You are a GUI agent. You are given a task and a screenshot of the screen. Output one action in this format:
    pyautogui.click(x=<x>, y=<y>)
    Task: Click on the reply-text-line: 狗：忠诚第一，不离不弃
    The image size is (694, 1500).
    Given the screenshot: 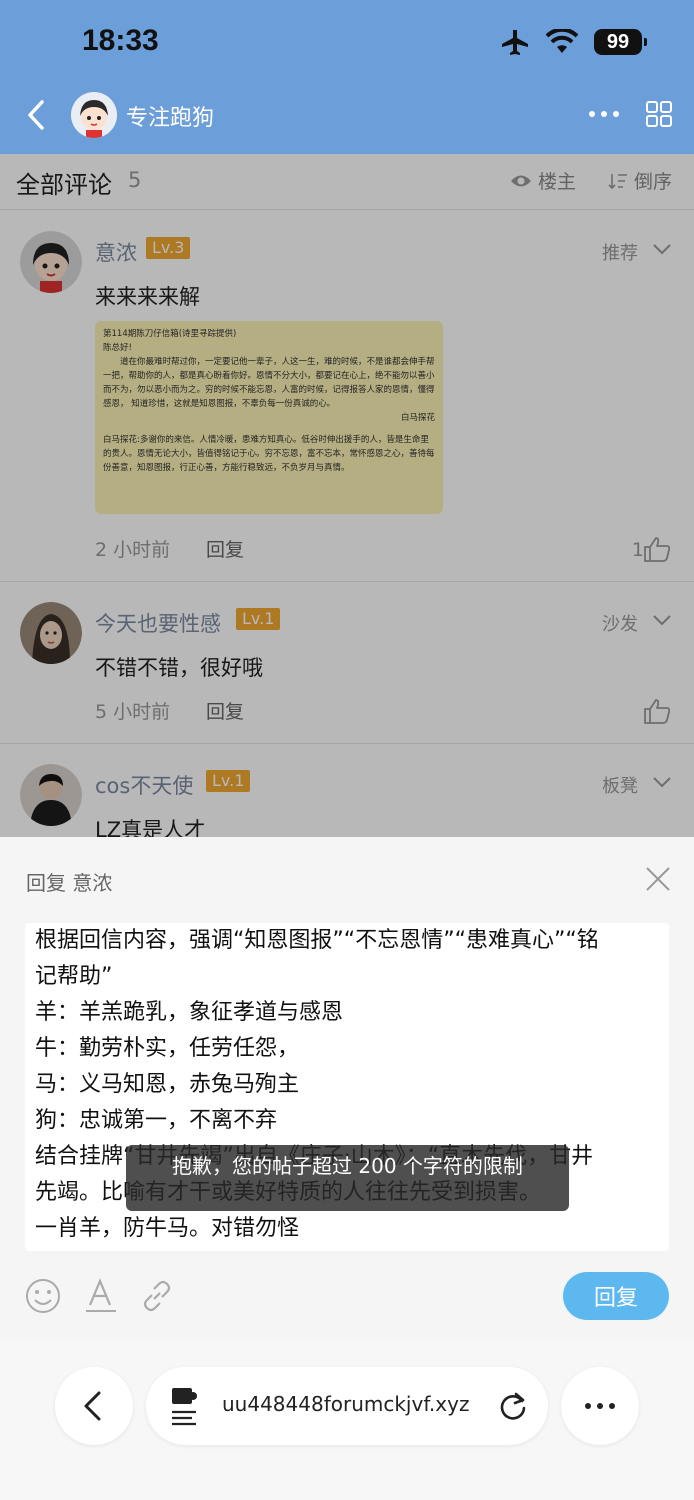 What is the action you would take?
    pyautogui.click(x=156, y=1120)
    